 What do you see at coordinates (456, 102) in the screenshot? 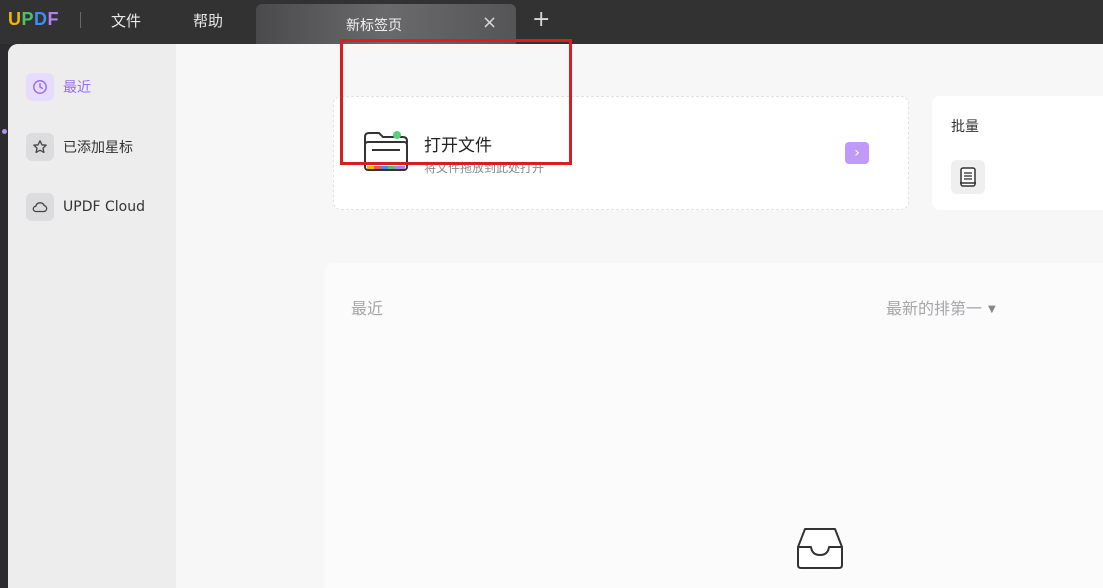
I see `highlight-box` at bounding box center [456, 102].